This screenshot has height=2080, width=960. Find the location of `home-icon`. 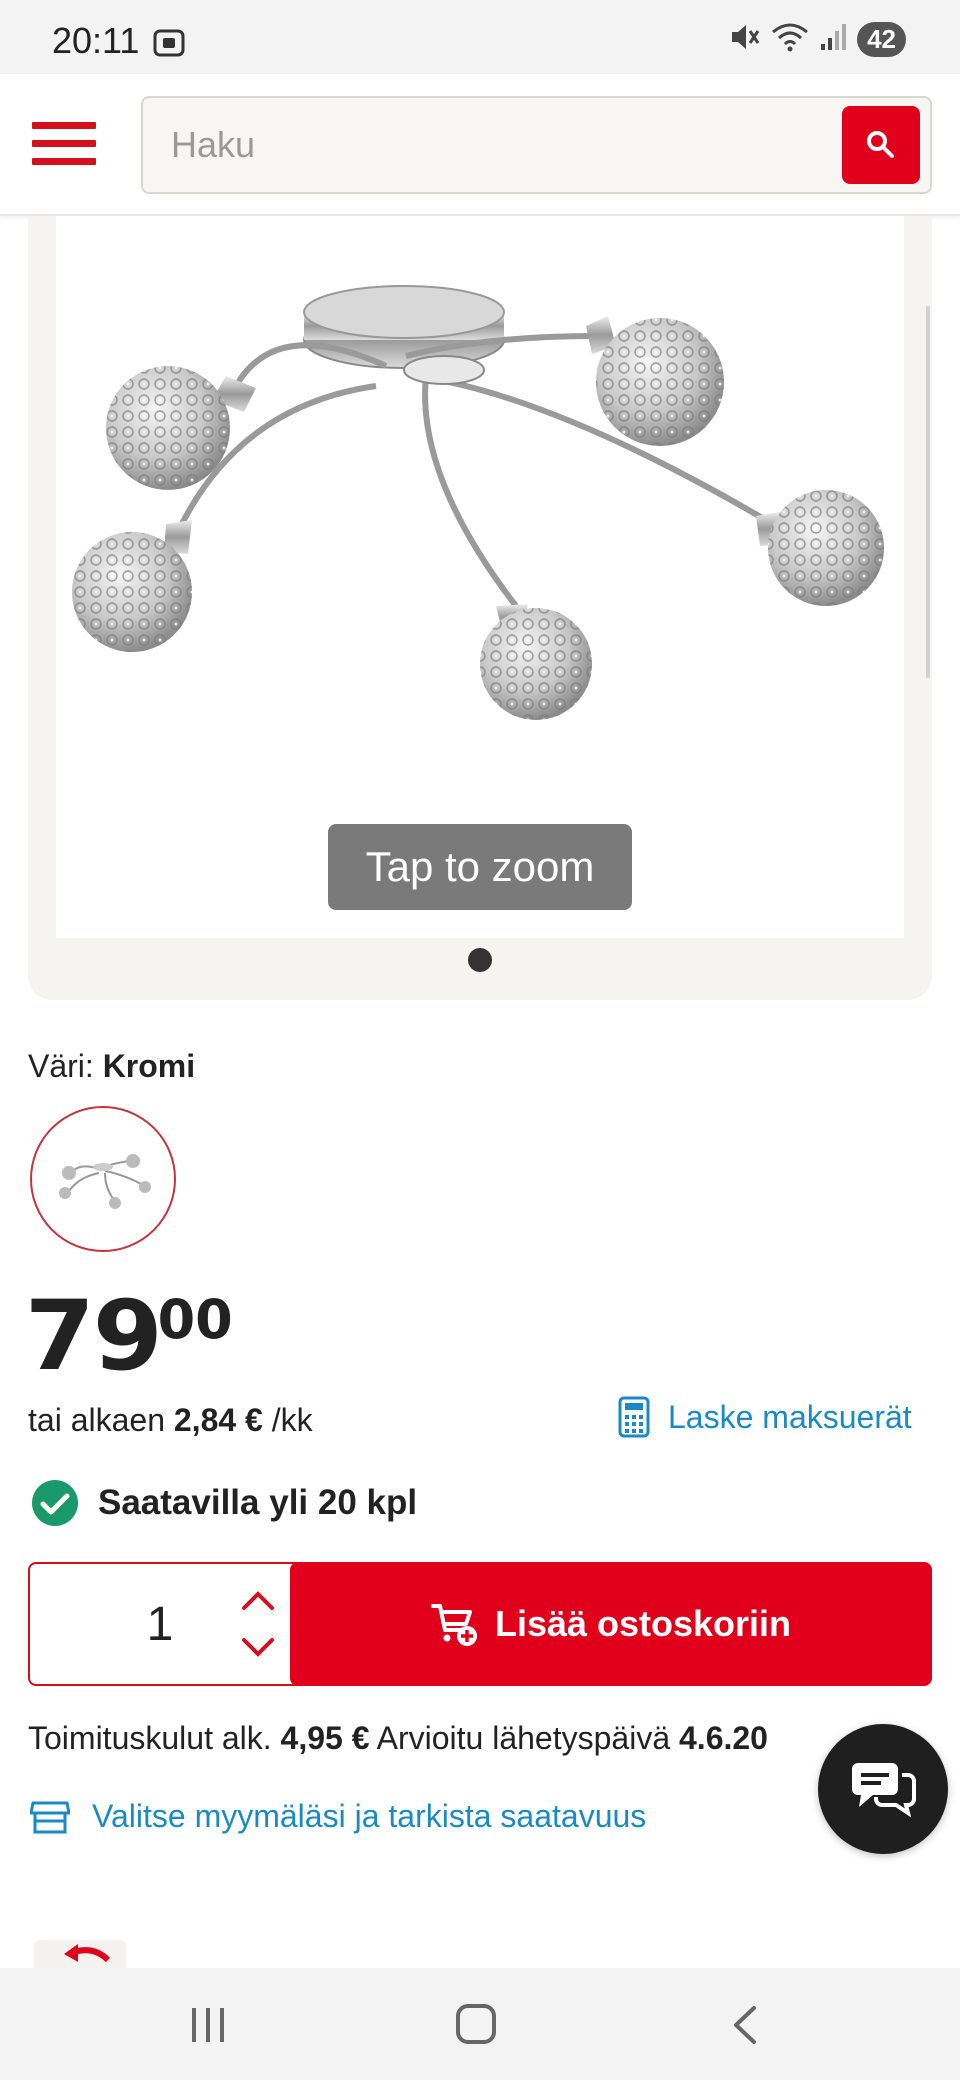

home-icon is located at coordinates (476, 2024).